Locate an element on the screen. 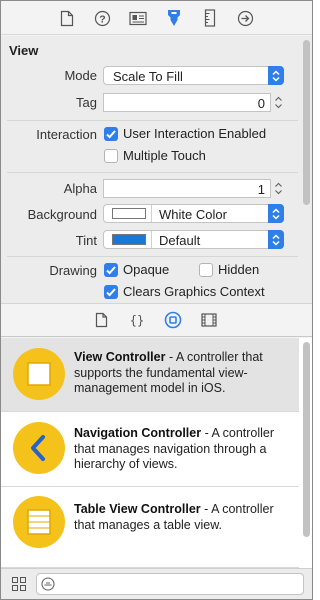 This screenshot has height=600, width=320. file-inspector-icon is located at coordinates (67, 18).